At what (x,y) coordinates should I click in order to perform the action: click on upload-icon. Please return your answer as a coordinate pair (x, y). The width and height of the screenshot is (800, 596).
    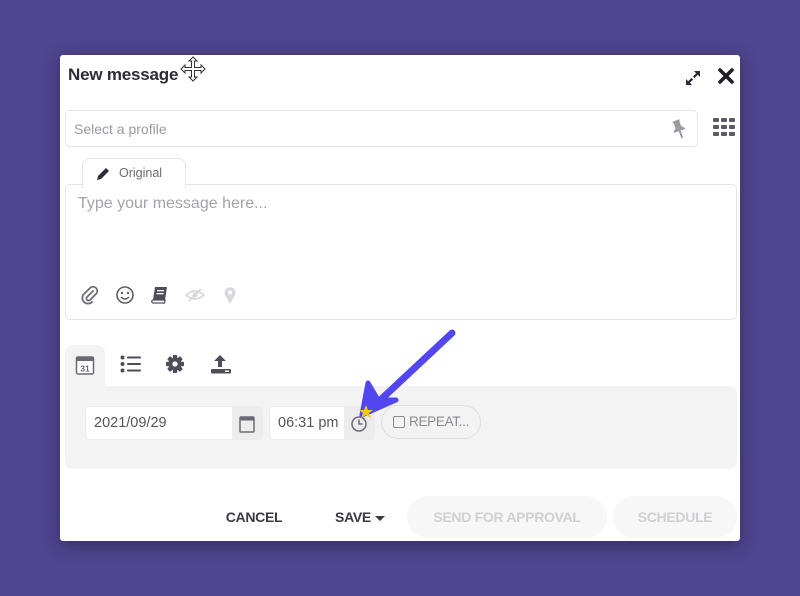
    Looking at the image, I should click on (221, 364).